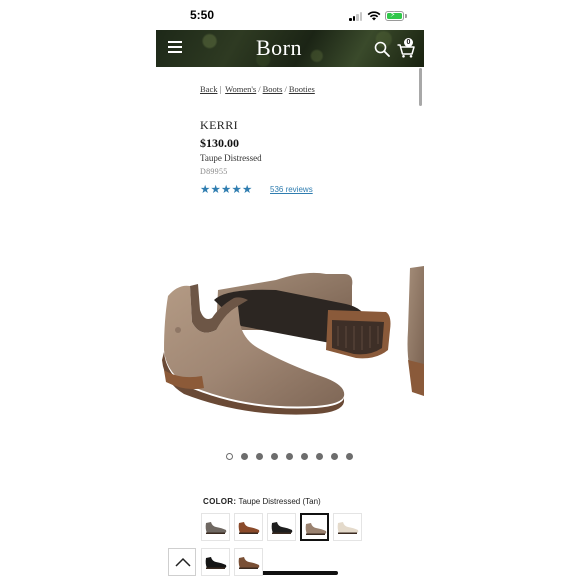  Describe the element at coordinates (302, 89) in the screenshot. I see `breadcrumb-link-booties: Booties` at that location.